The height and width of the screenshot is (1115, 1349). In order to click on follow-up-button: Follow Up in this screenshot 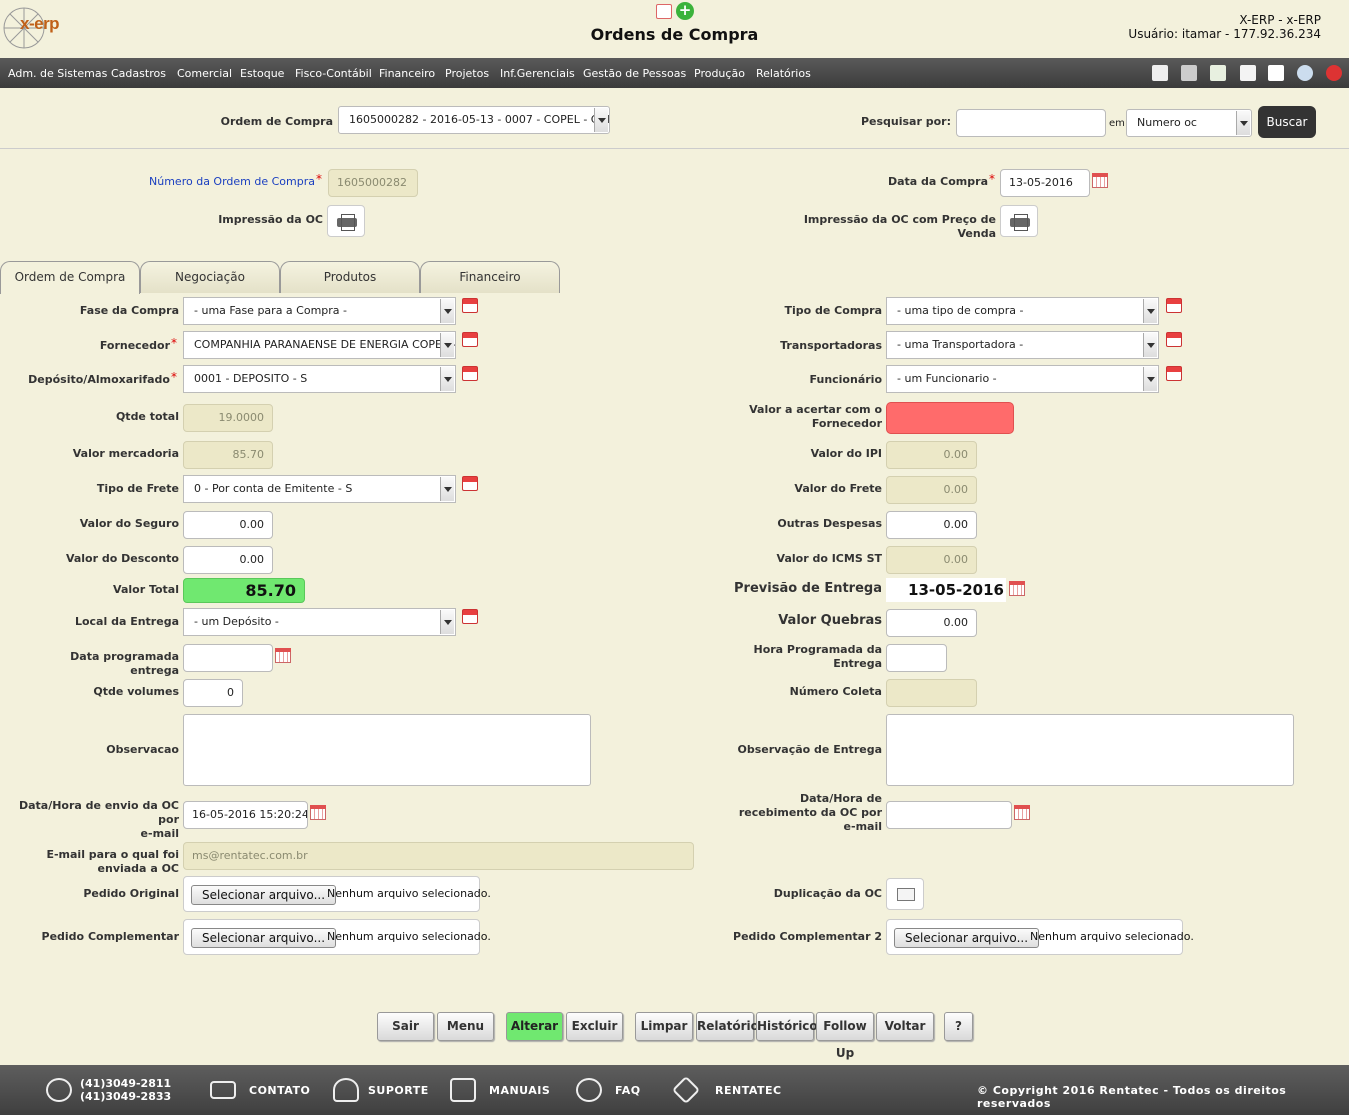, I will do `click(845, 1036)`.